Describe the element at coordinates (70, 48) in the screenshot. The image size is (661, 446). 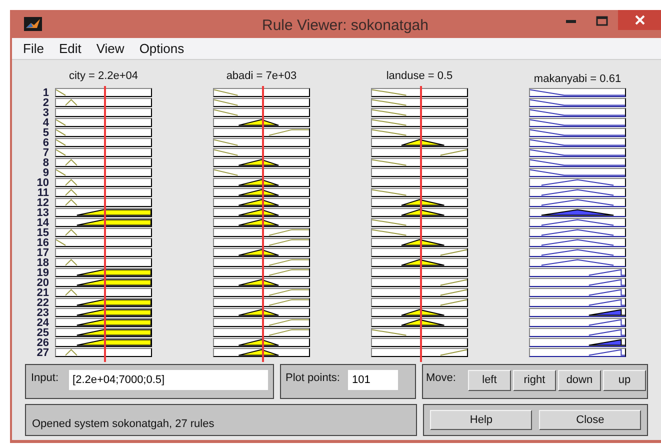
I see `menu-item: Edit` at that location.